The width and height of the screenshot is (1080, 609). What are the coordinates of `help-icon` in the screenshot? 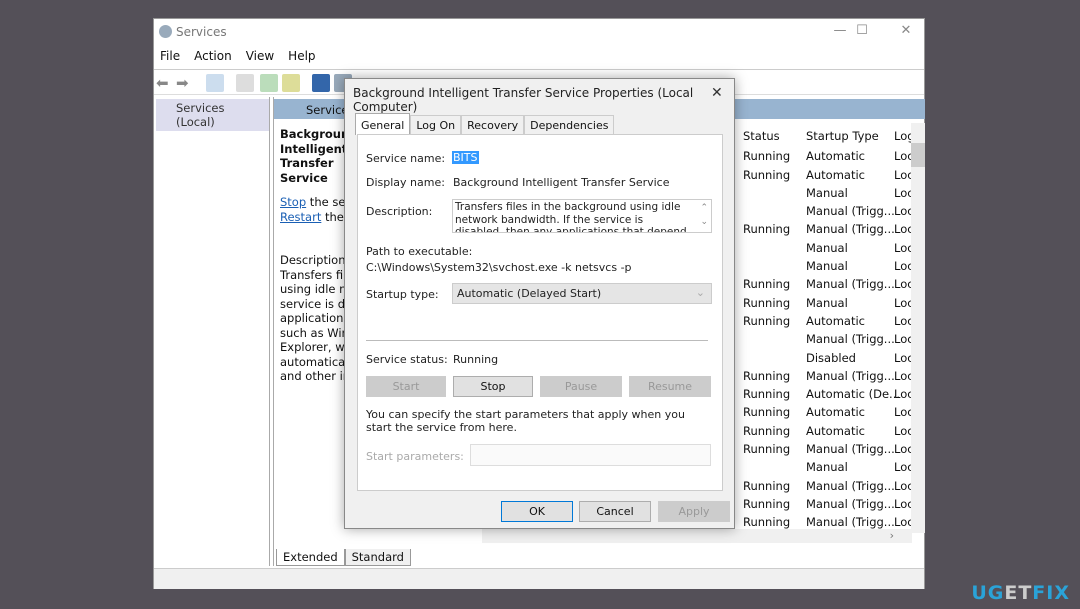 It's located at (321, 83).